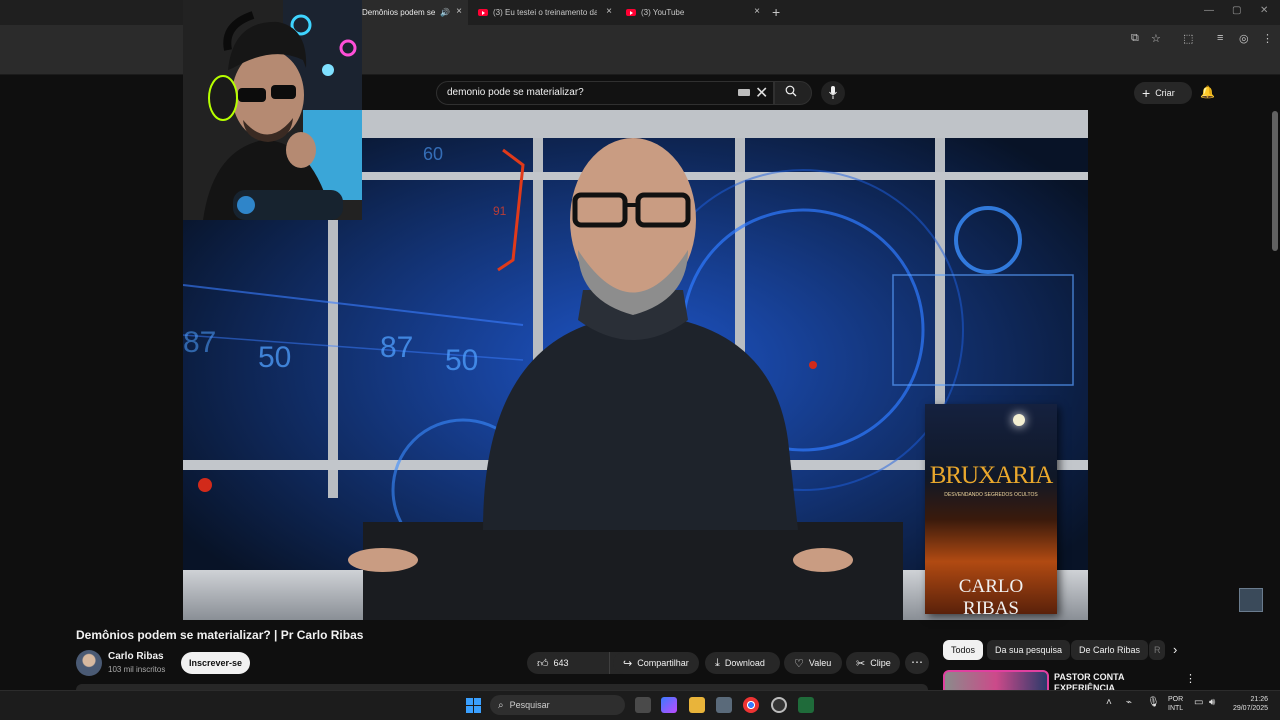 This screenshot has height=720, width=1280. Describe the element at coordinates (880, 663) in the screenshot. I see `clip-label: Clipe` at that location.